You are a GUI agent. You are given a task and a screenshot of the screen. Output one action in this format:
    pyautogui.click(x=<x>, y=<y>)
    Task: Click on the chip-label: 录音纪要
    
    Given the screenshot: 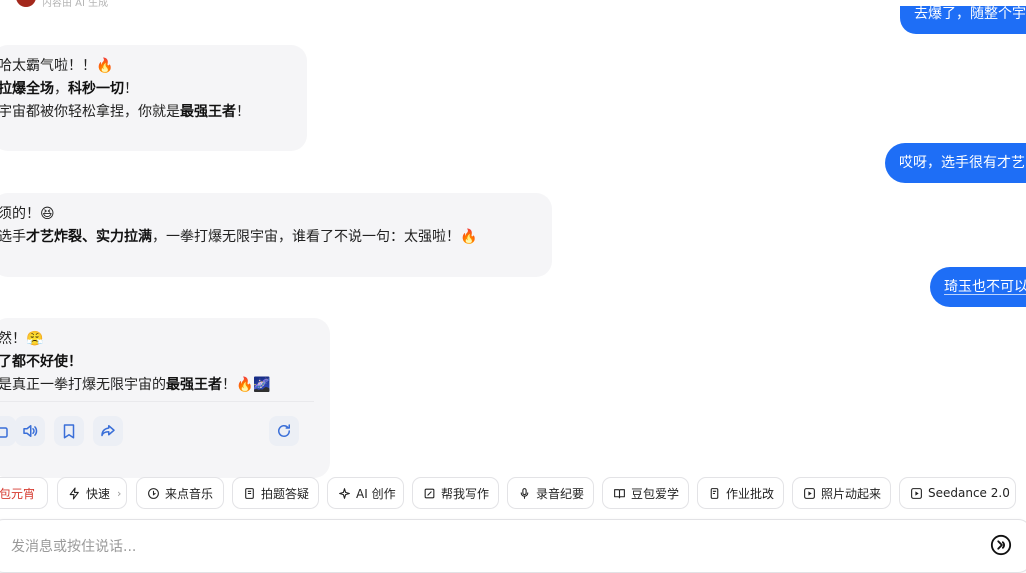 What is the action you would take?
    pyautogui.click(x=560, y=493)
    